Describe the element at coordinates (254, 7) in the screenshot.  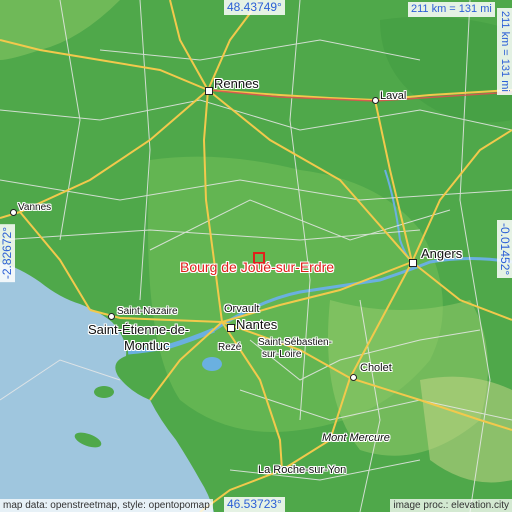
I see `north-coordinate: 48.43749°` at that location.